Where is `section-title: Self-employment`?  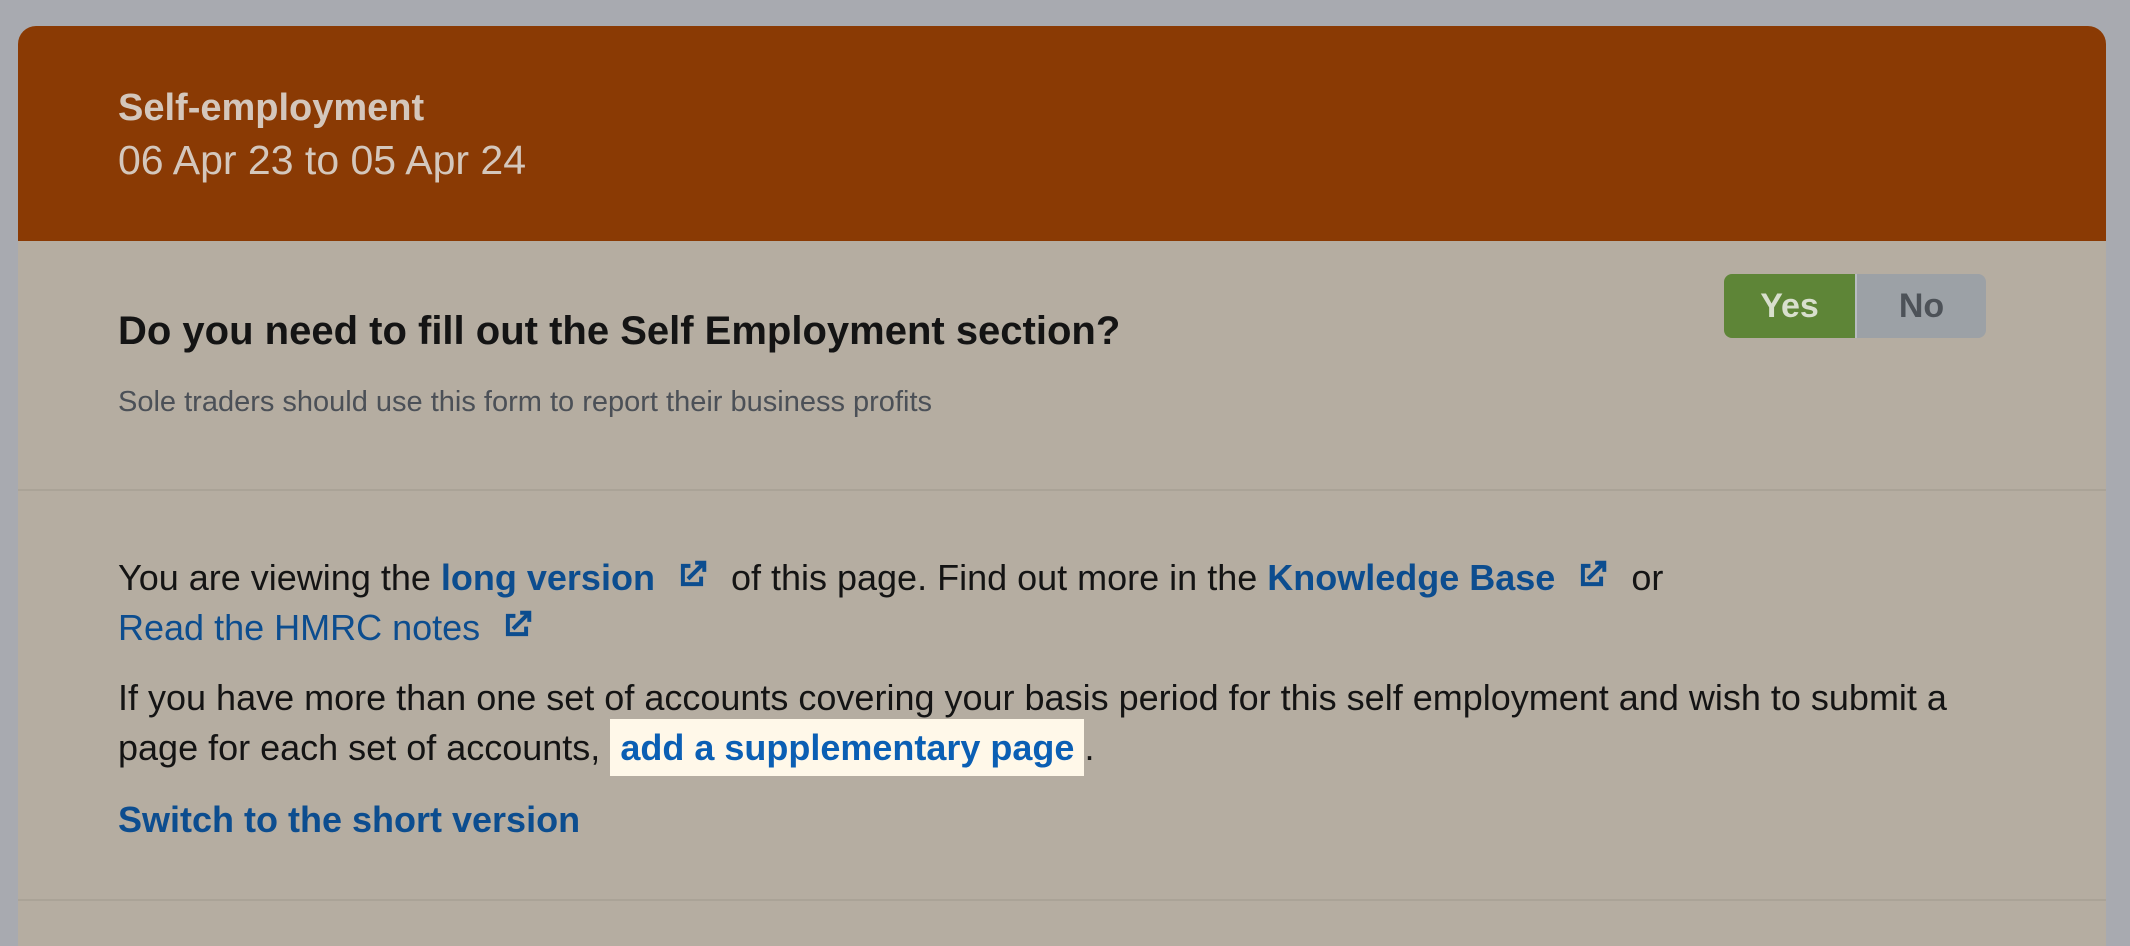
section-title: Self-employment is located at coordinates (271, 108).